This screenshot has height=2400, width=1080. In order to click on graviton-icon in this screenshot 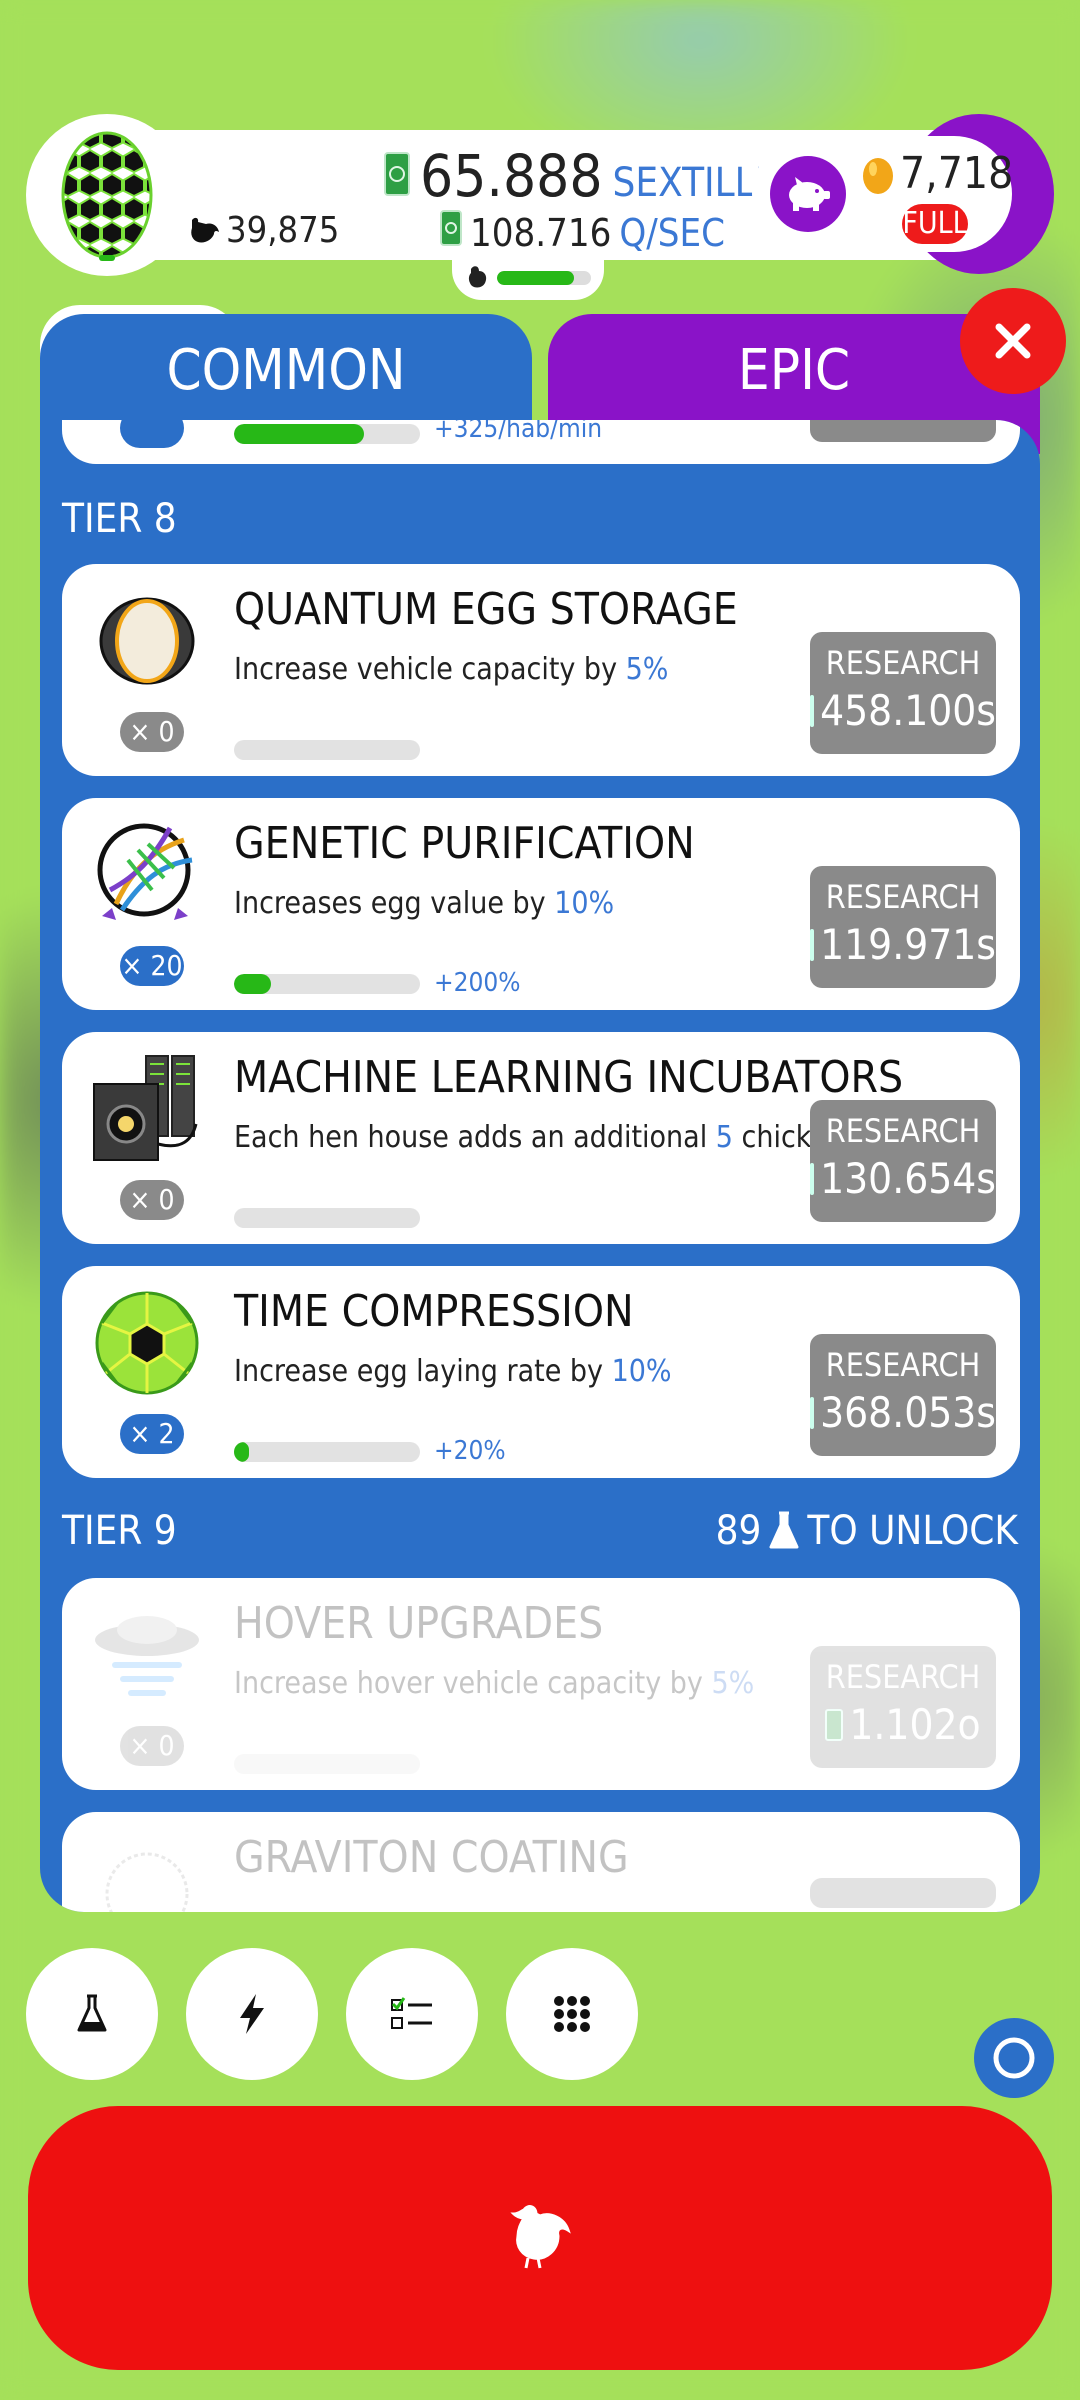, I will do `click(147, 1873)`.